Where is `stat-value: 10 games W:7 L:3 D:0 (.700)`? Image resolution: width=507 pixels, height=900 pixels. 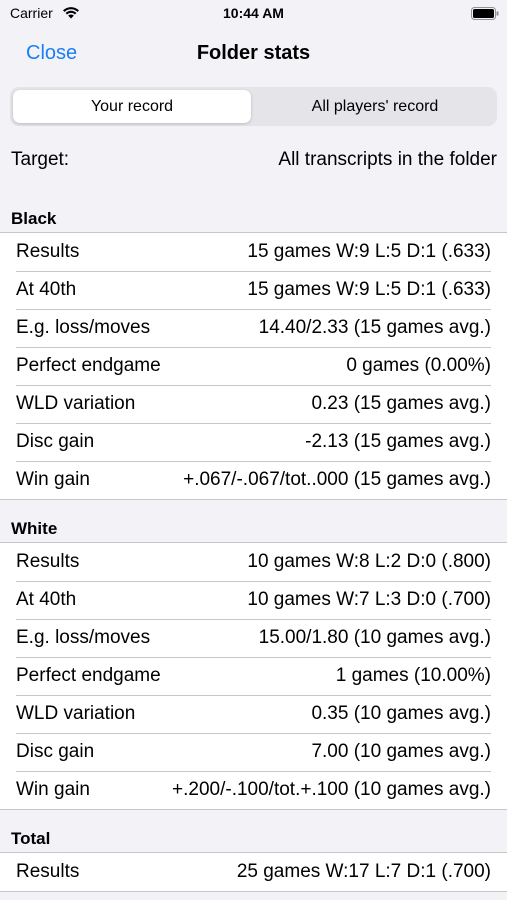 stat-value: 10 games W:7 L:3 D:0 (.700) is located at coordinates (369, 599).